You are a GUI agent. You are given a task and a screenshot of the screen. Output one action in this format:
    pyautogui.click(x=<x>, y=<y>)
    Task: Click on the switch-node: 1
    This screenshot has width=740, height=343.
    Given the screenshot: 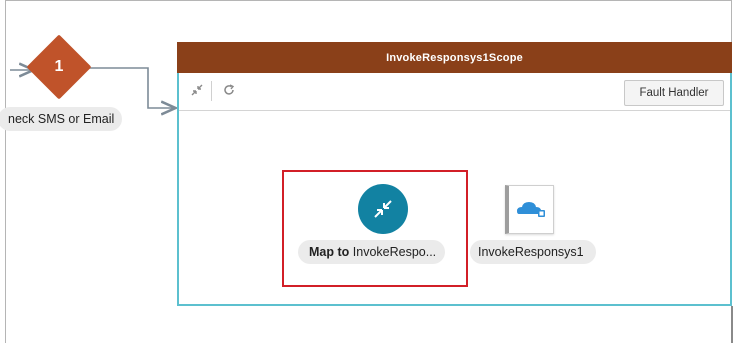 What is the action you would take?
    pyautogui.click(x=59, y=67)
    